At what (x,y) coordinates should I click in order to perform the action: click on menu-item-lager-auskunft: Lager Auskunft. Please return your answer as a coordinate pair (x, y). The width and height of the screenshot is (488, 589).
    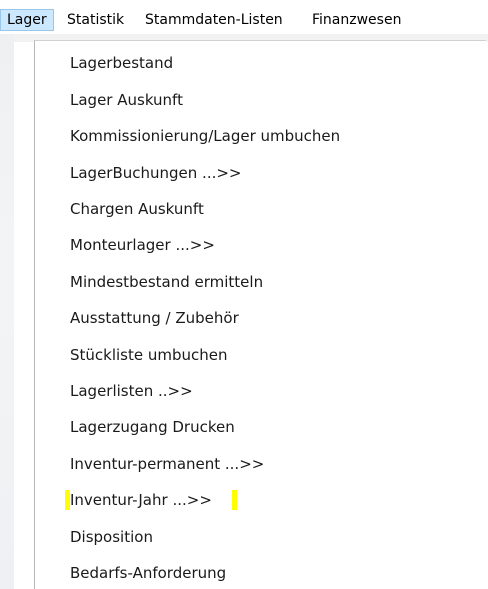
    Looking at the image, I should click on (126, 100).